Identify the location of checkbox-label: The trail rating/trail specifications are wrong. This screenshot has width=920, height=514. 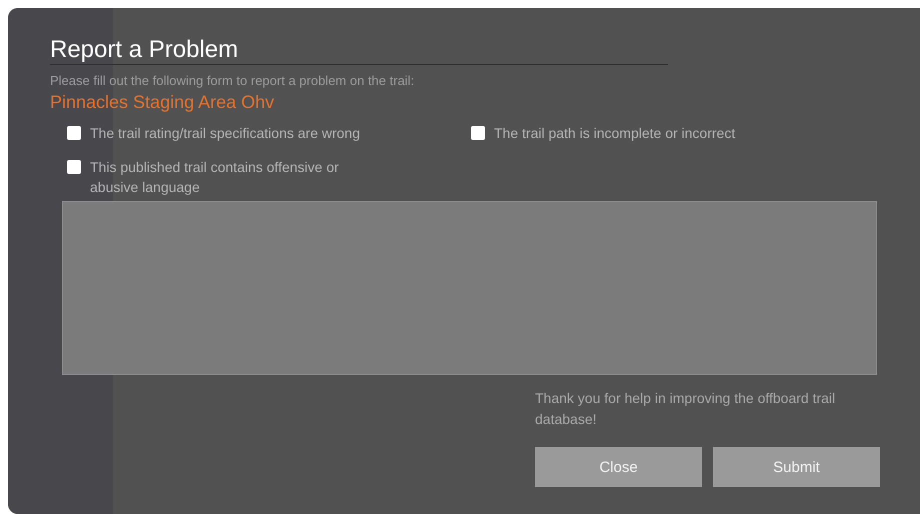
(226, 133).